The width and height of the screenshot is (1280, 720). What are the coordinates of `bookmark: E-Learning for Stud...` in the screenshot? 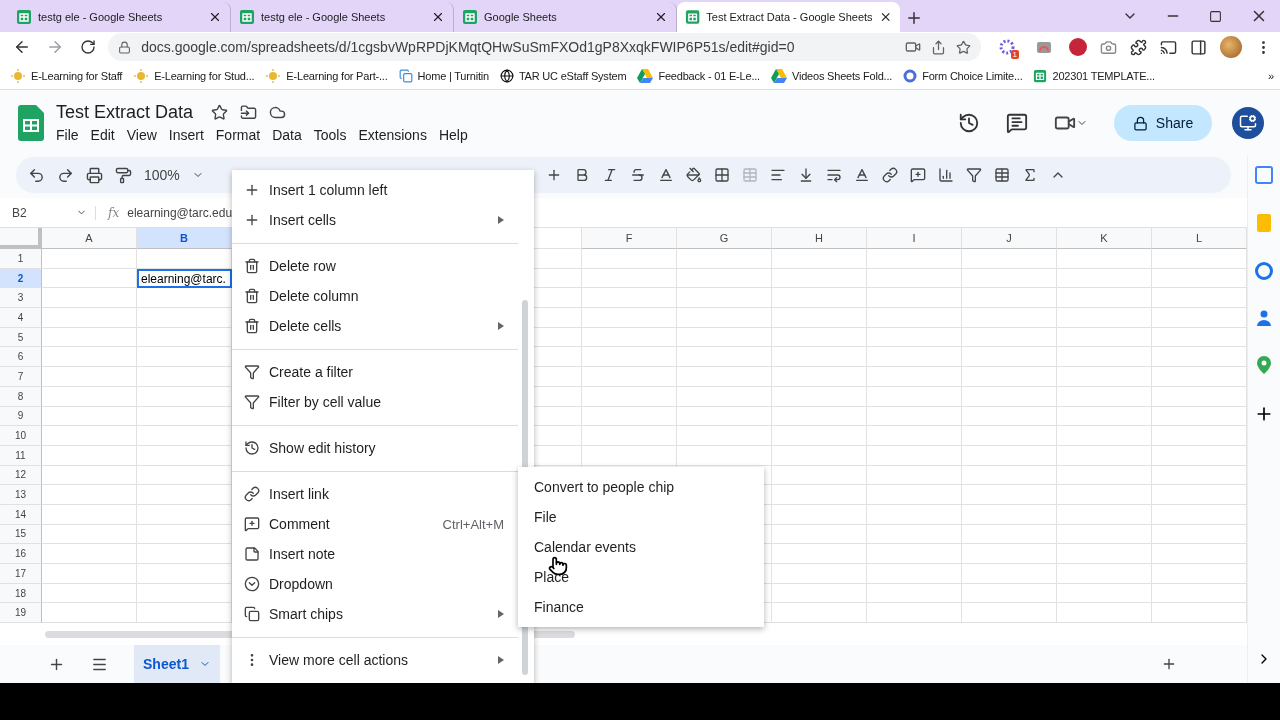 It's located at (194, 76).